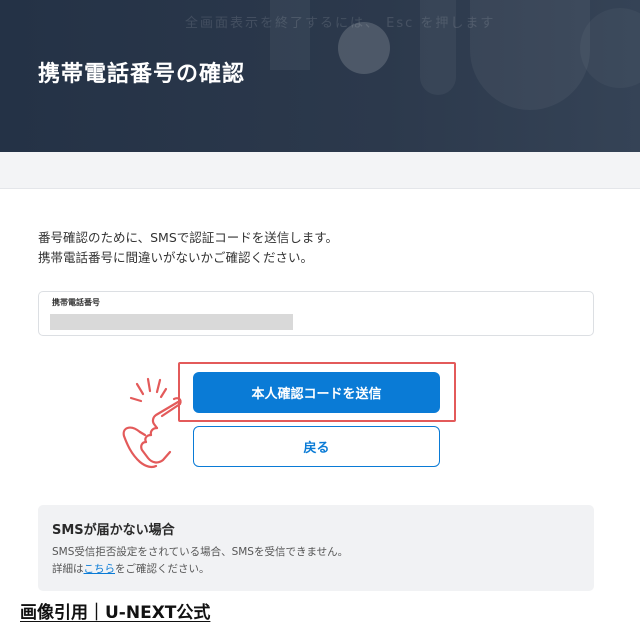 The width and height of the screenshot is (640, 640). I want to click on description-line-2: 携帯電話番号に間違いがないかご確認ください。, so click(176, 257).